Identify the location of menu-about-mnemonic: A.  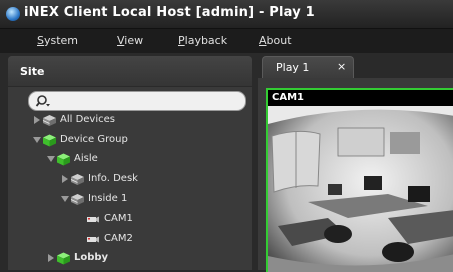
(263, 40).